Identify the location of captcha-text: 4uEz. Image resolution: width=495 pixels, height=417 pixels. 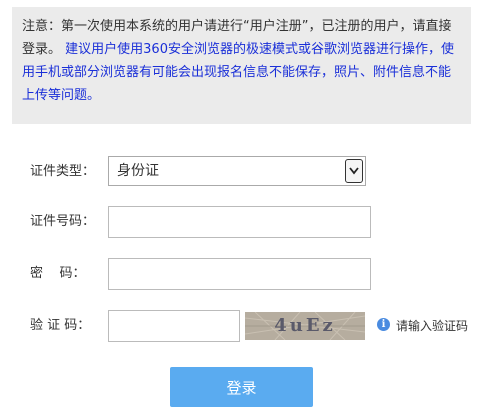
(305, 325).